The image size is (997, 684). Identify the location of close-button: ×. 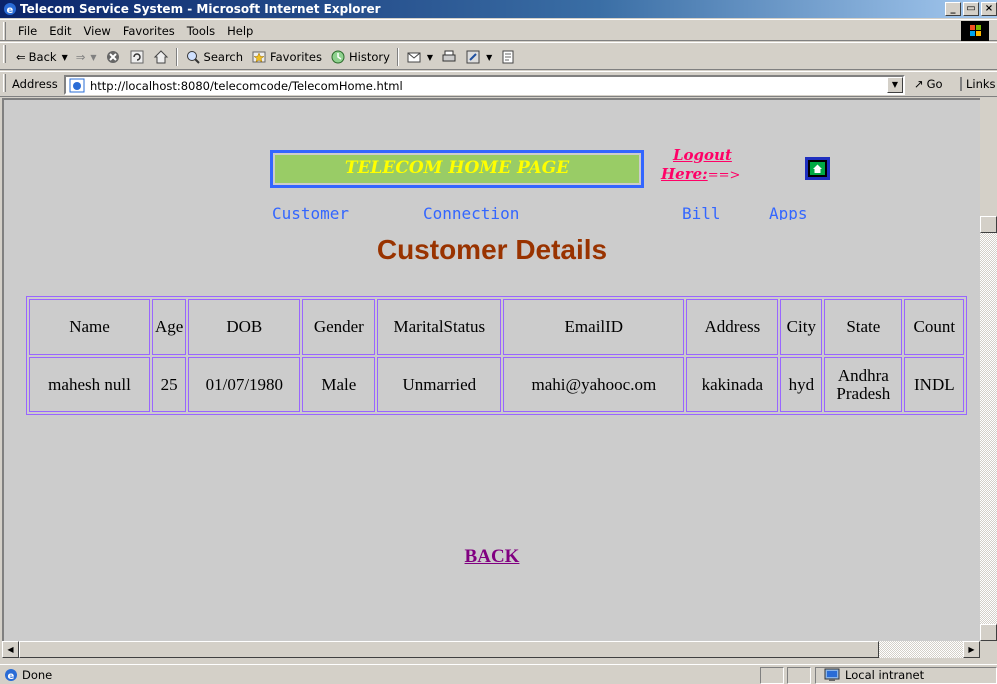
(989, 9).